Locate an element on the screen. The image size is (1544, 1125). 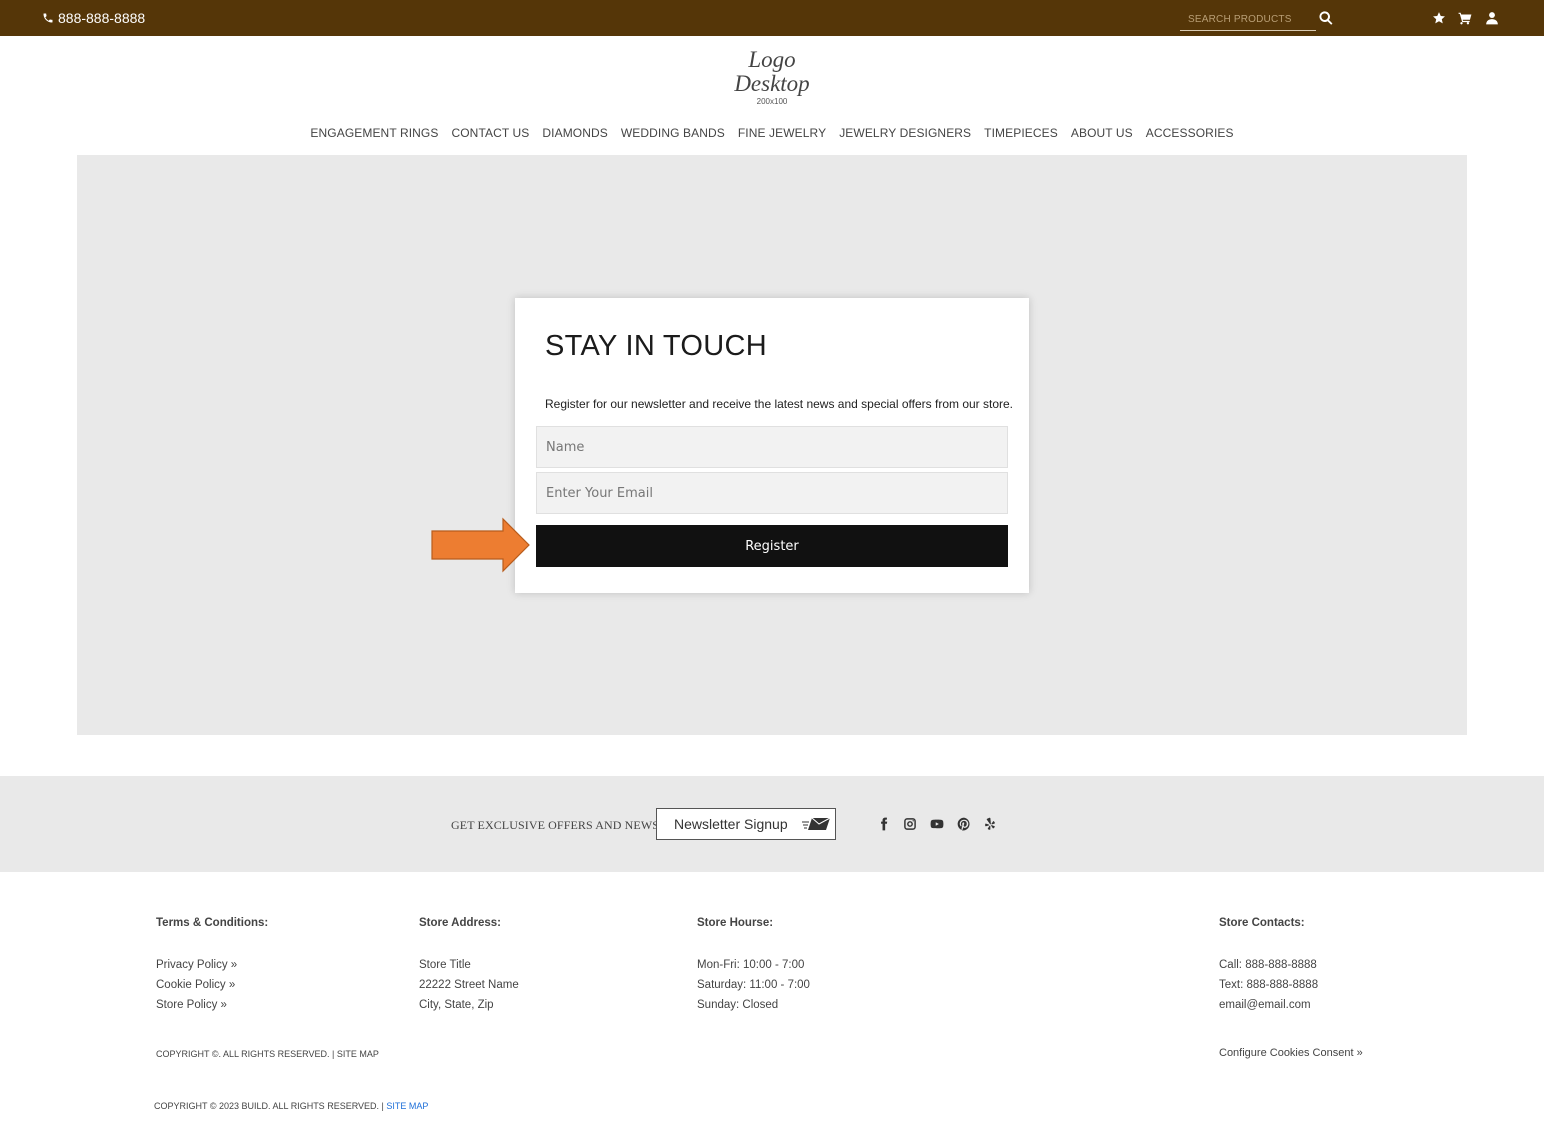
facebook-link is located at coordinates (884, 824).